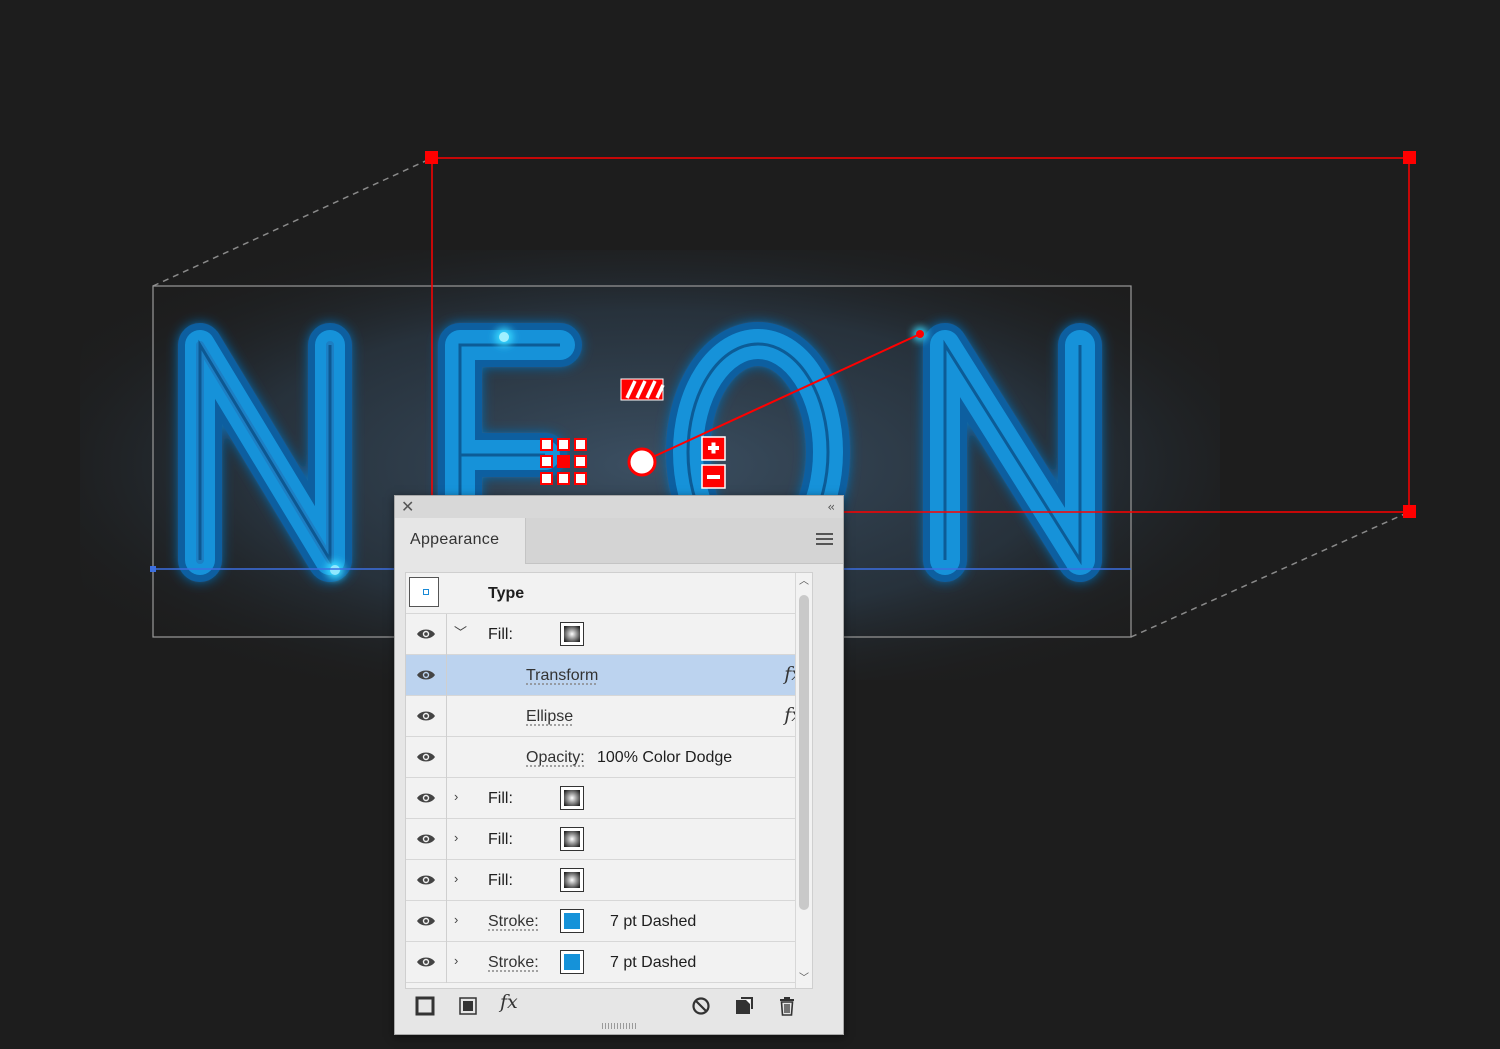 The height and width of the screenshot is (1049, 1500). Describe the element at coordinates (787, 1006) in the screenshot. I see `delete-icon` at that location.